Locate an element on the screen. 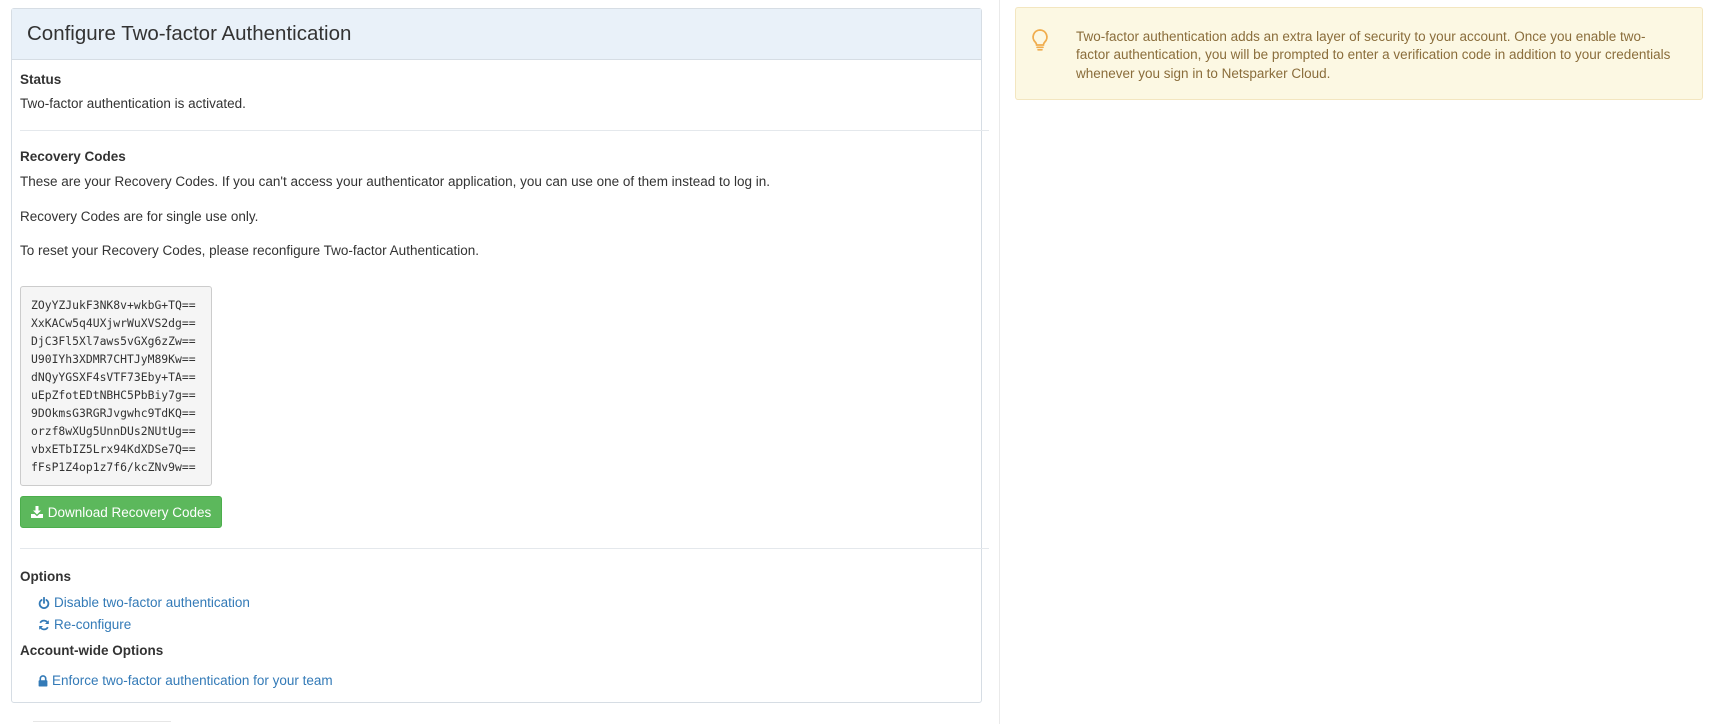  options-heading: Options is located at coordinates (45, 576).